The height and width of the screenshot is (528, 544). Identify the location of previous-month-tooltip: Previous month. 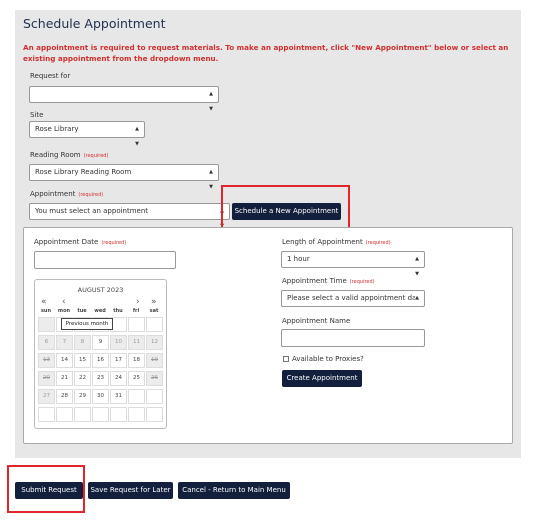
(87, 324).